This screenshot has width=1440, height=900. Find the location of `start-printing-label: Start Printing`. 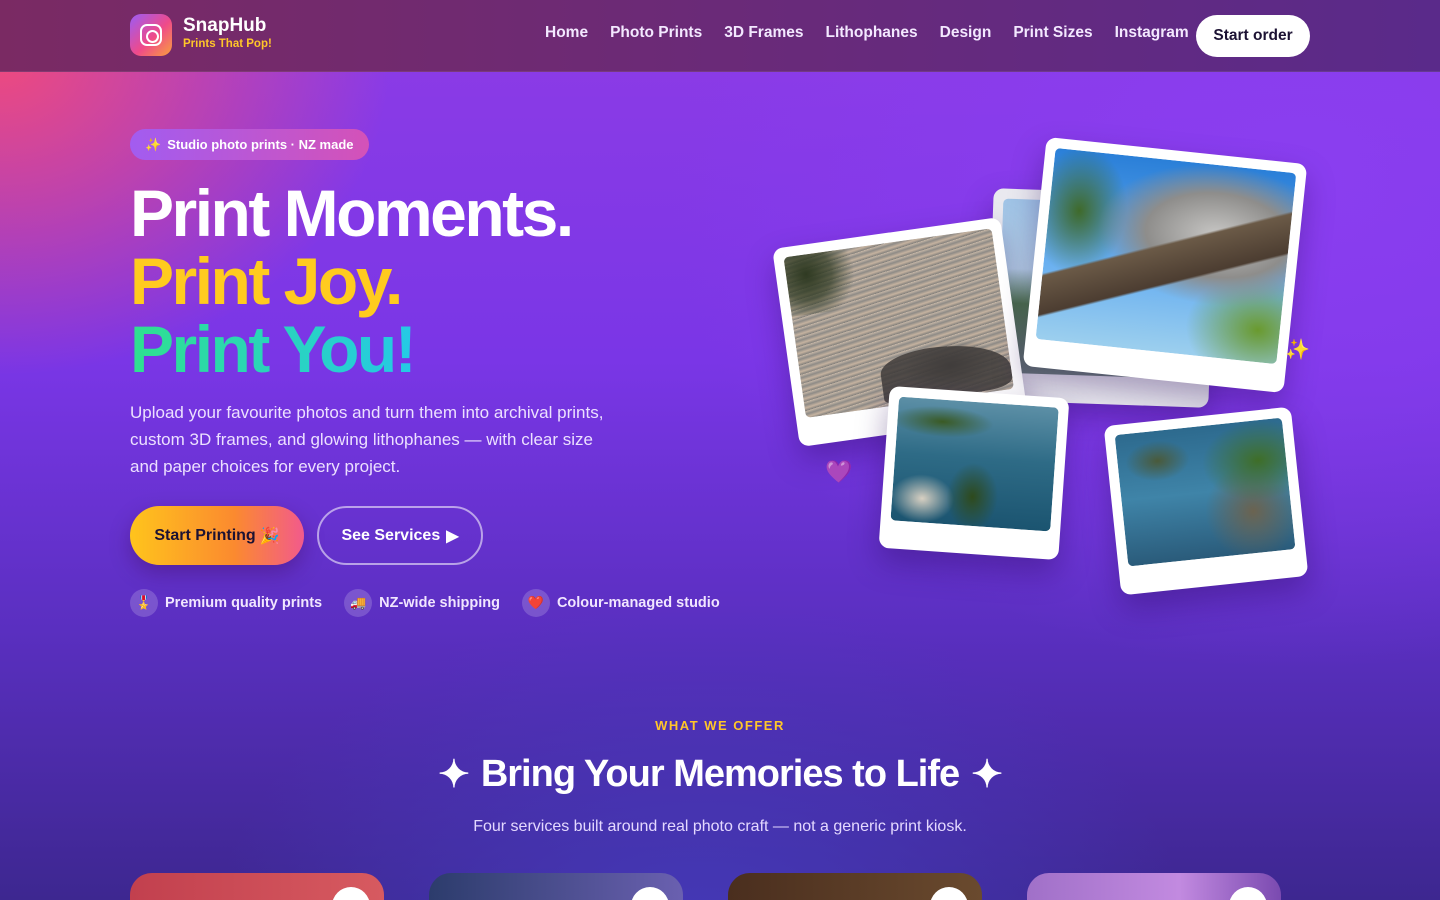

start-printing-label: Start Printing is located at coordinates (205, 535).